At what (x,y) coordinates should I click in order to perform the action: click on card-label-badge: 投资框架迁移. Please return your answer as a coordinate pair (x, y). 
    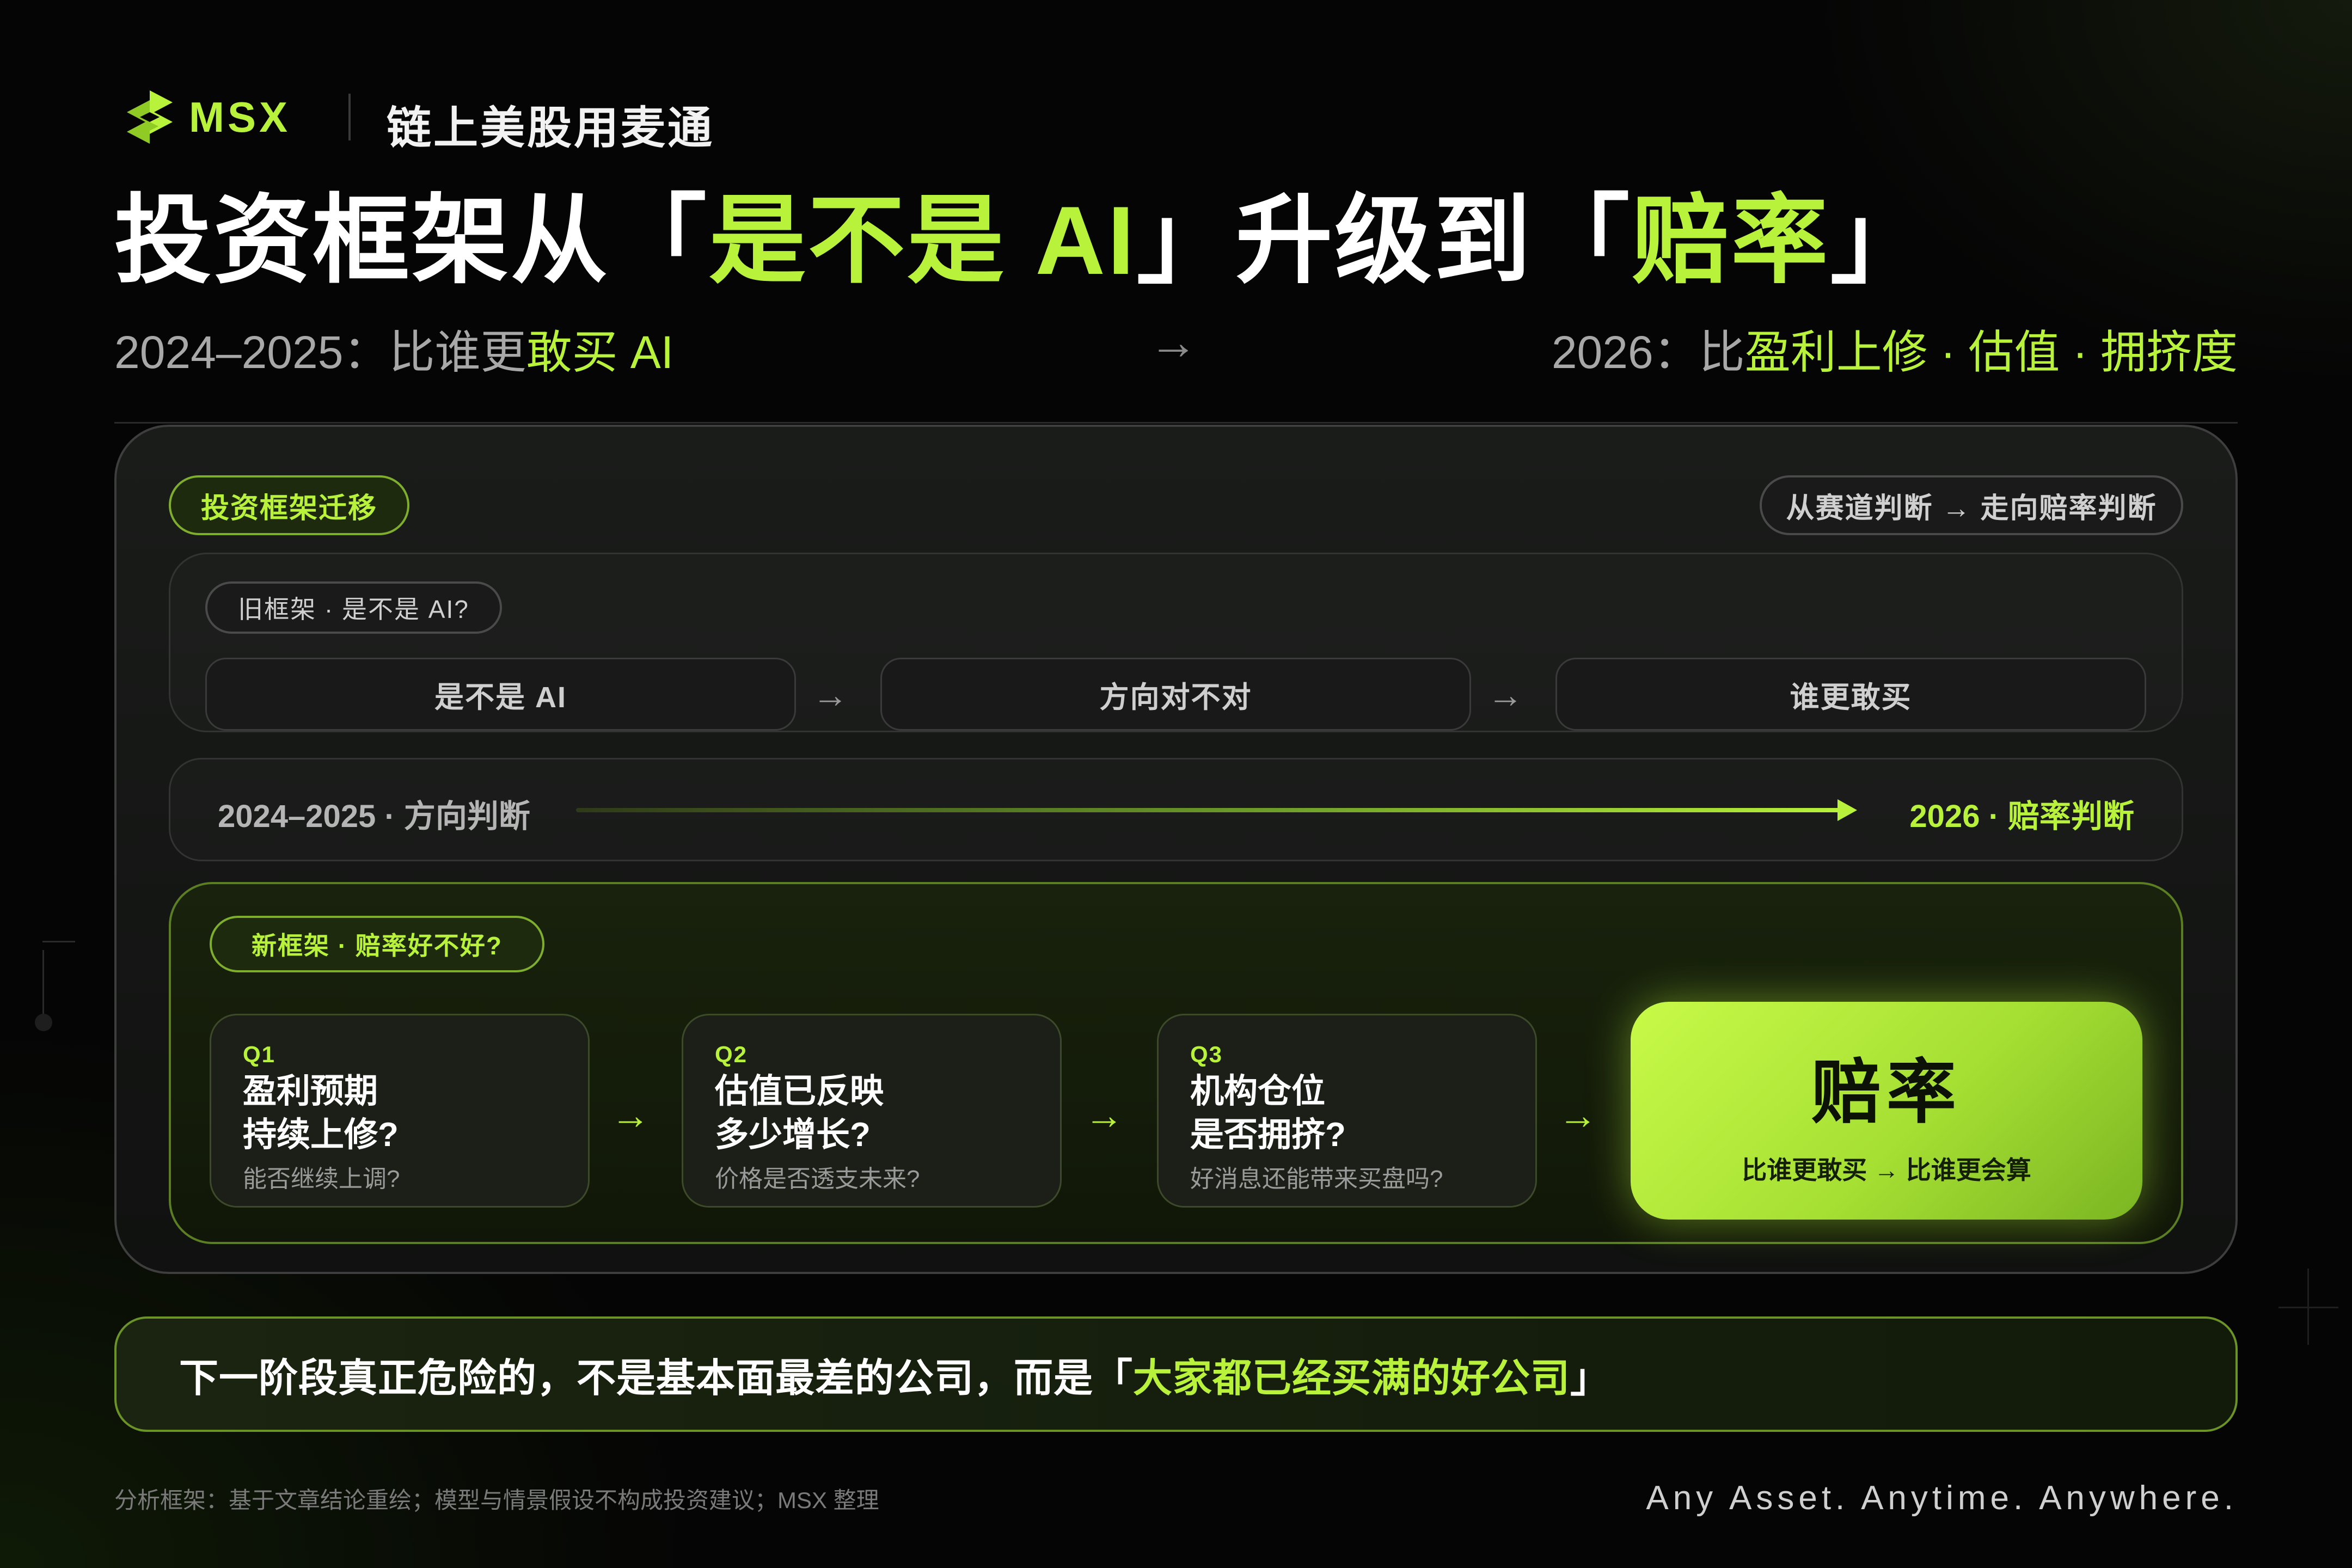
    Looking at the image, I should click on (289, 505).